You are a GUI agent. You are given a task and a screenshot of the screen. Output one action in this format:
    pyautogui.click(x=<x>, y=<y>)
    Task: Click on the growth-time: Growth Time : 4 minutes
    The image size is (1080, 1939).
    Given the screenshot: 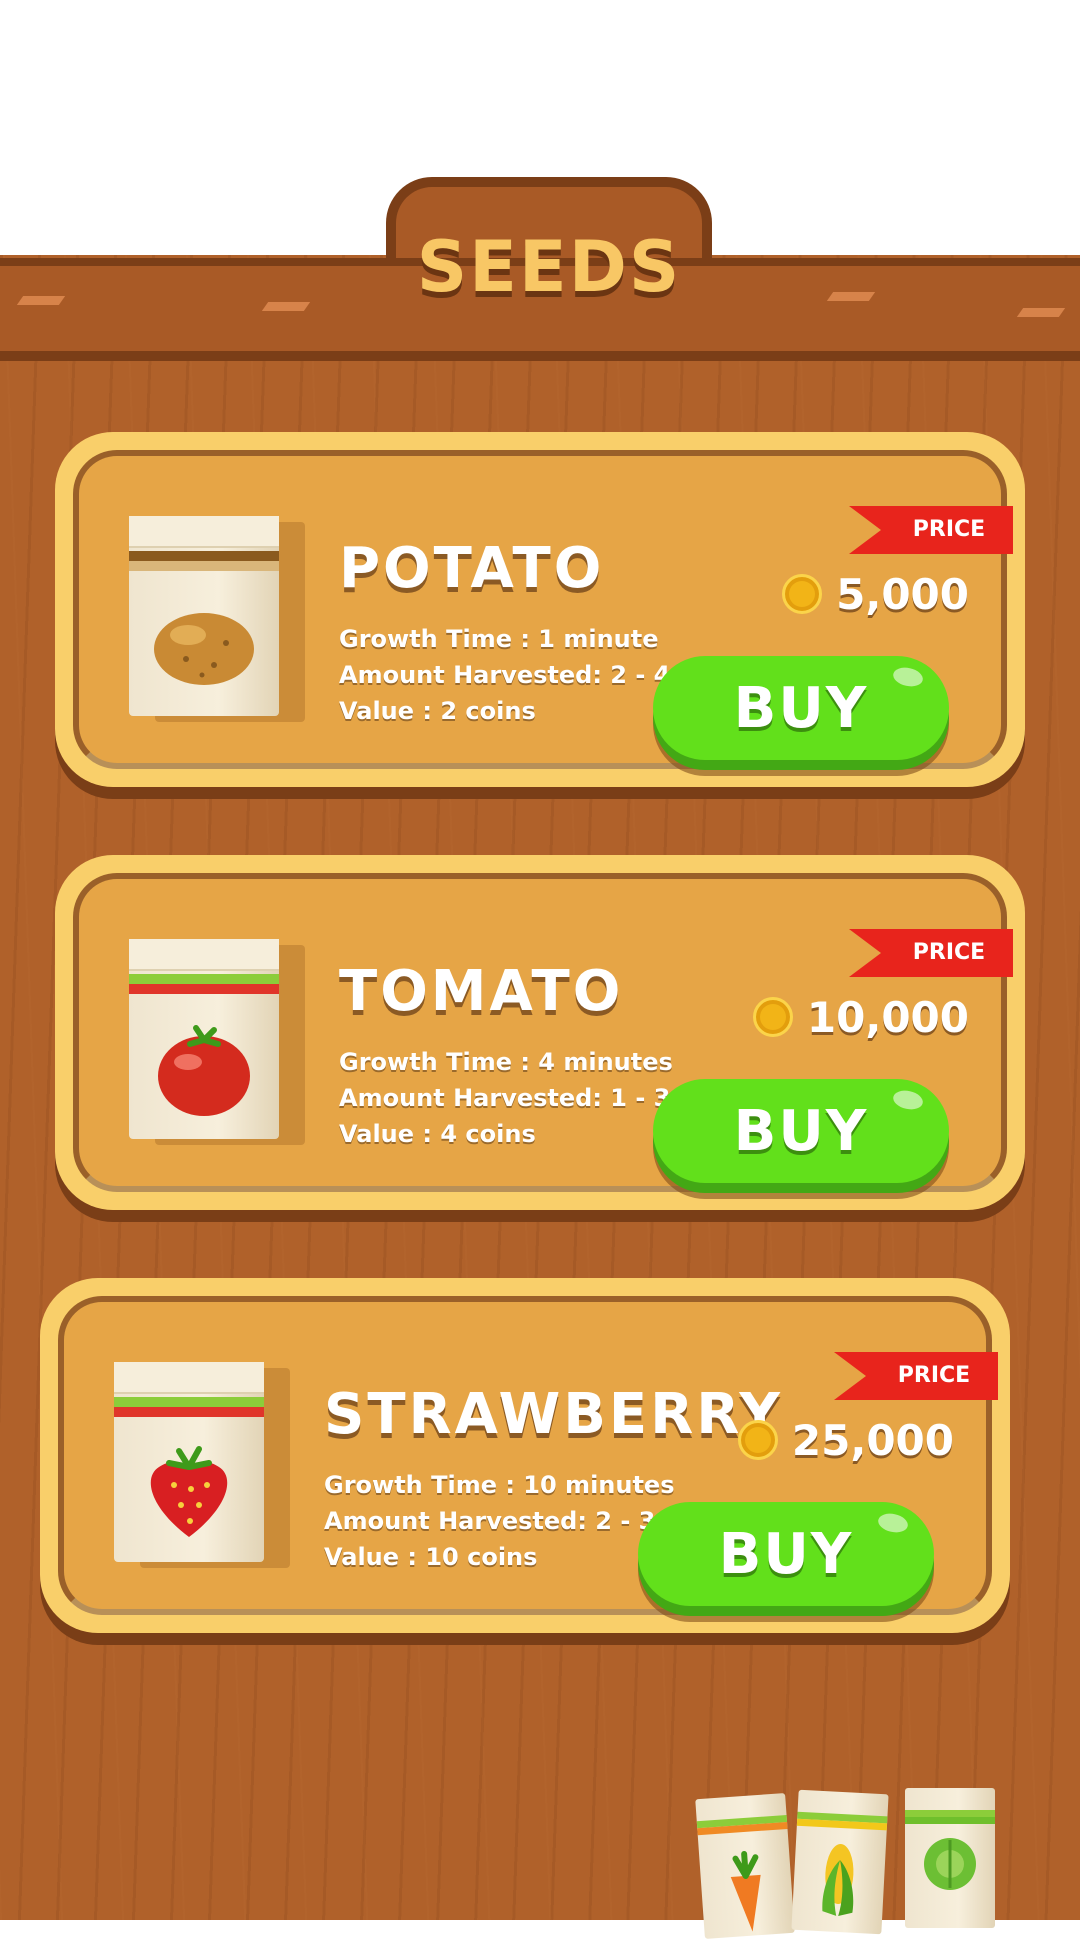 What is the action you would take?
    pyautogui.click(x=506, y=1062)
    